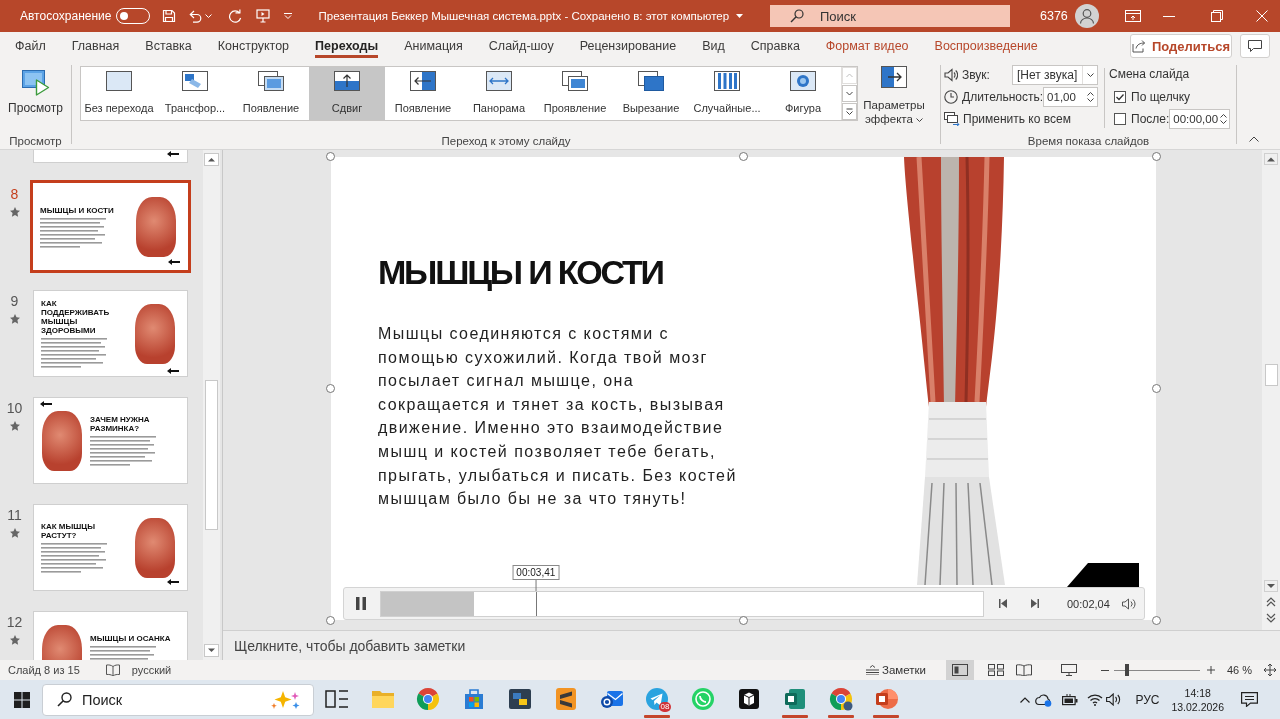 This screenshot has height=719, width=1280. Describe the element at coordinates (169, 16) in the screenshot. I see `save-icon` at that location.